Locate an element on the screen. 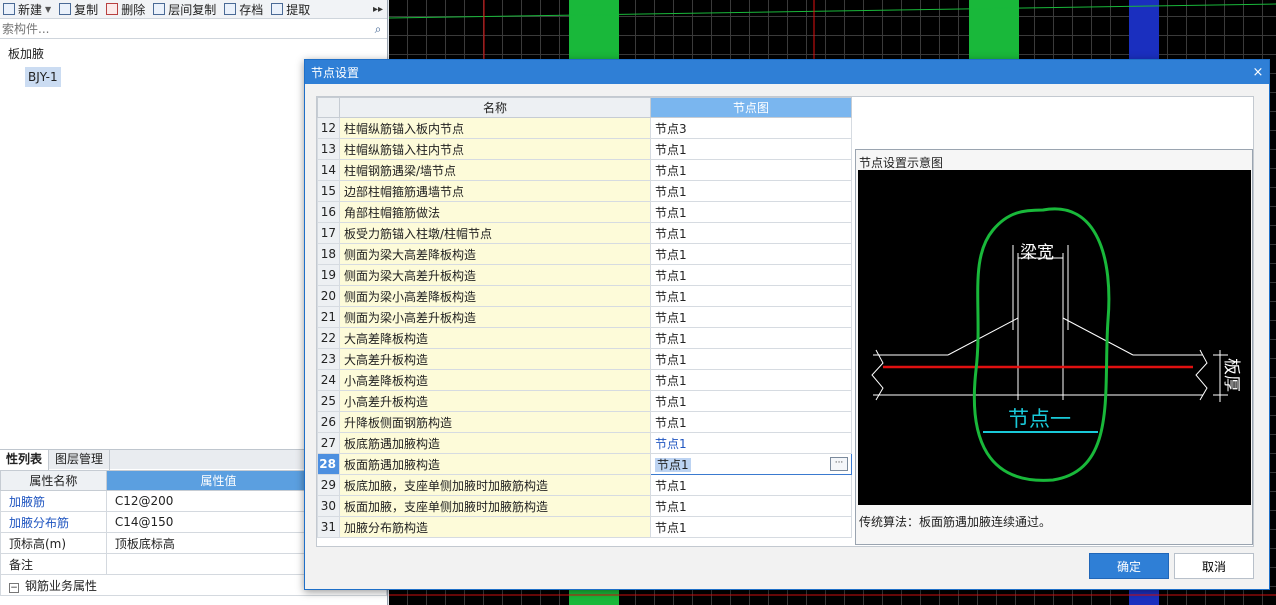 This screenshot has height=605, width=1276. property-name: 加腋筋 is located at coordinates (53, 501).